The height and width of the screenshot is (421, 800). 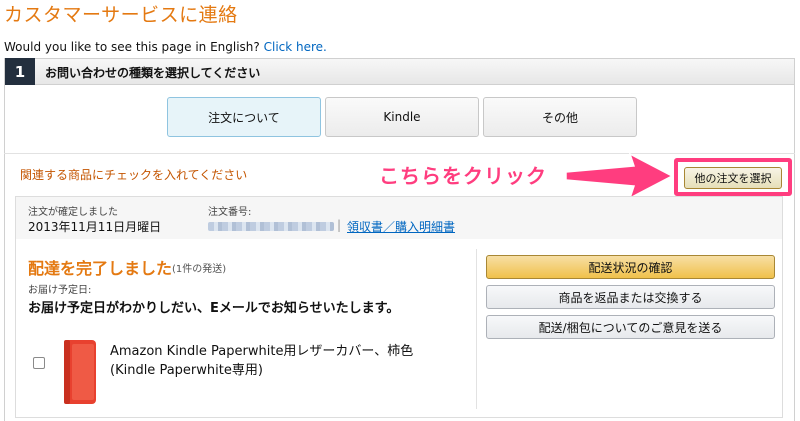 What do you see at coordinates (39, 363) in the screenshot?
I see `item-checkbox` at bounding box center [39, 363].